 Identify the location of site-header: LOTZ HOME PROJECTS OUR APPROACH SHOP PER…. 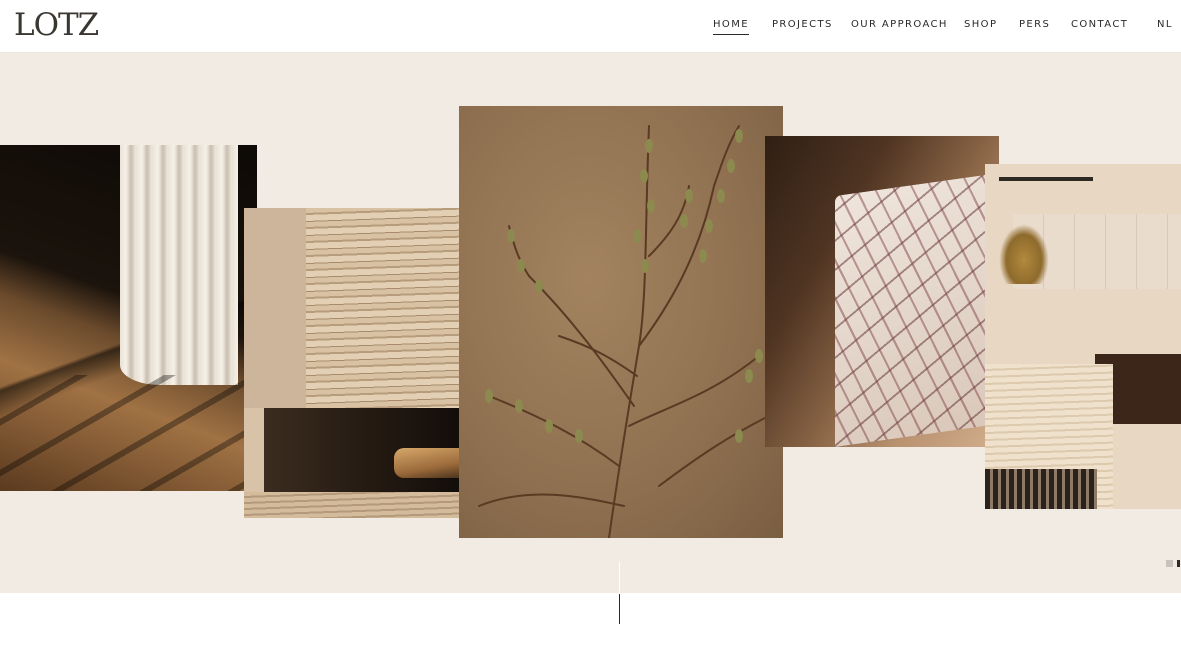
(590, 26).